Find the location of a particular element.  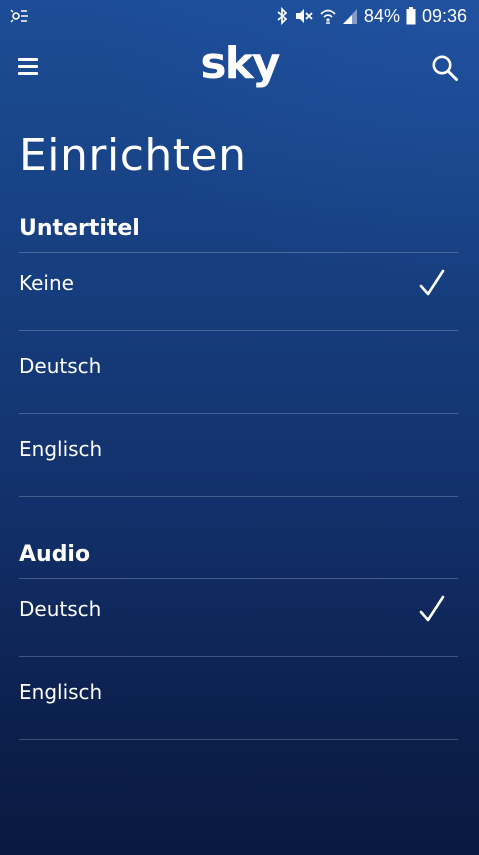

search-icon is located at coordinates (445, 68).